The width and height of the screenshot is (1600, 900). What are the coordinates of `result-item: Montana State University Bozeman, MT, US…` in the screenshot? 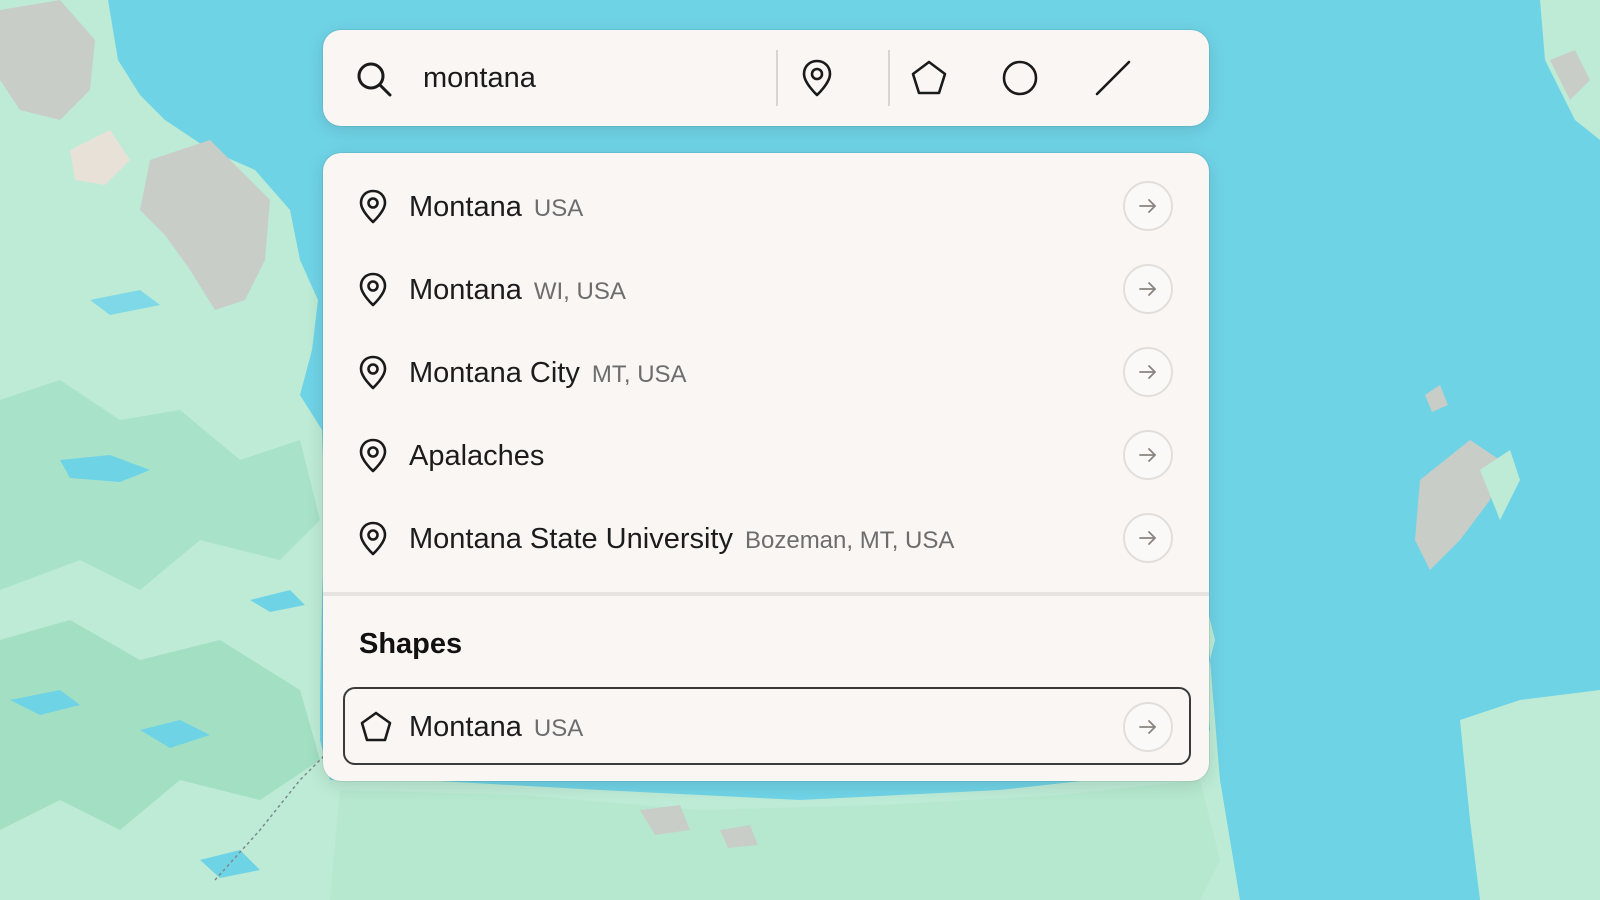 It's located at (766, 539).